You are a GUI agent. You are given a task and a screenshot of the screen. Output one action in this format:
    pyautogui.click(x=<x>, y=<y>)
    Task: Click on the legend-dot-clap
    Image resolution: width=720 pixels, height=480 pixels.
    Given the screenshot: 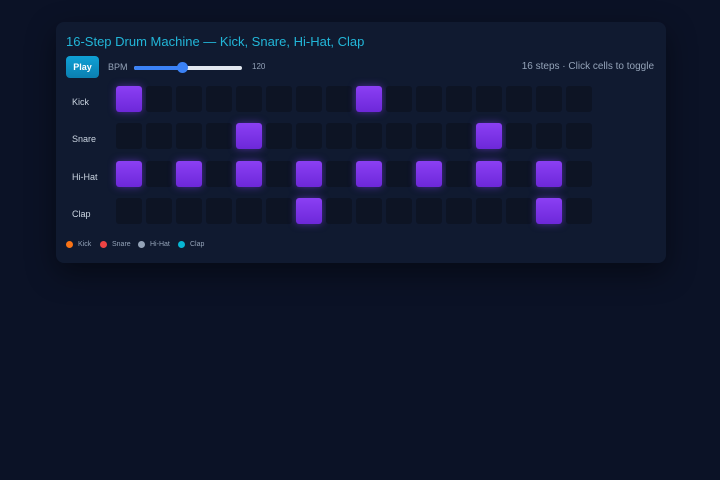 What is the action you would take?
    pyautogui.click(x=181, y=244)
    